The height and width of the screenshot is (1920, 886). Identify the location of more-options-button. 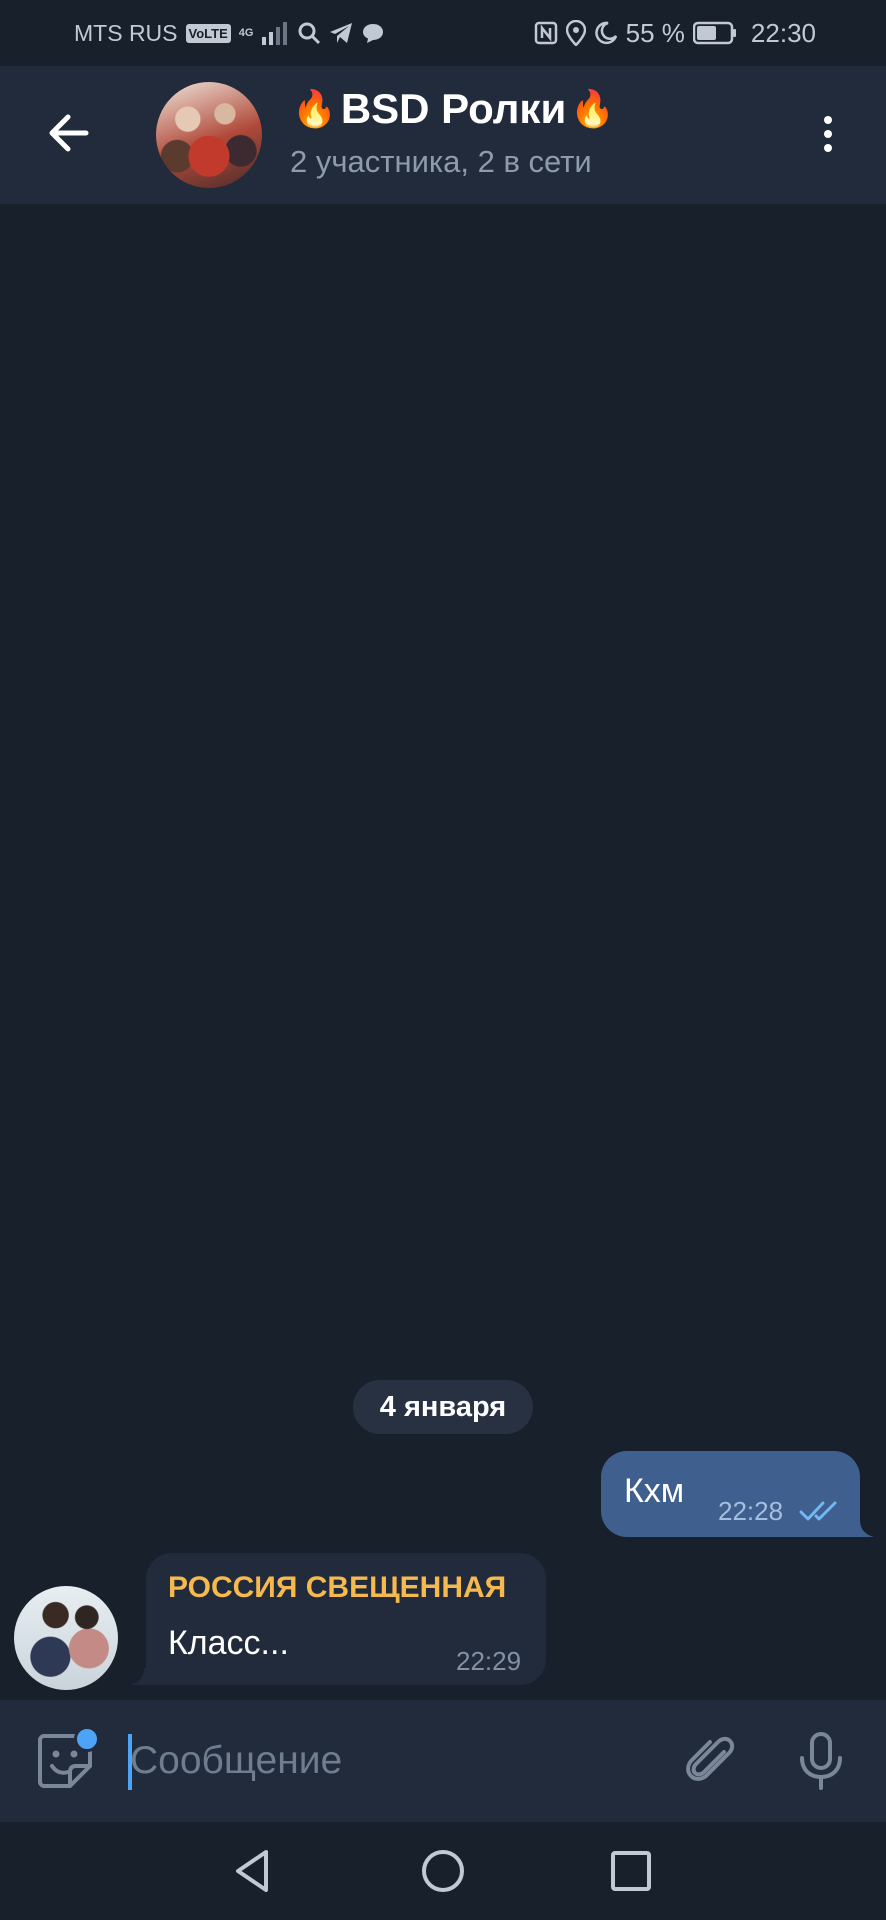
(828, 134).